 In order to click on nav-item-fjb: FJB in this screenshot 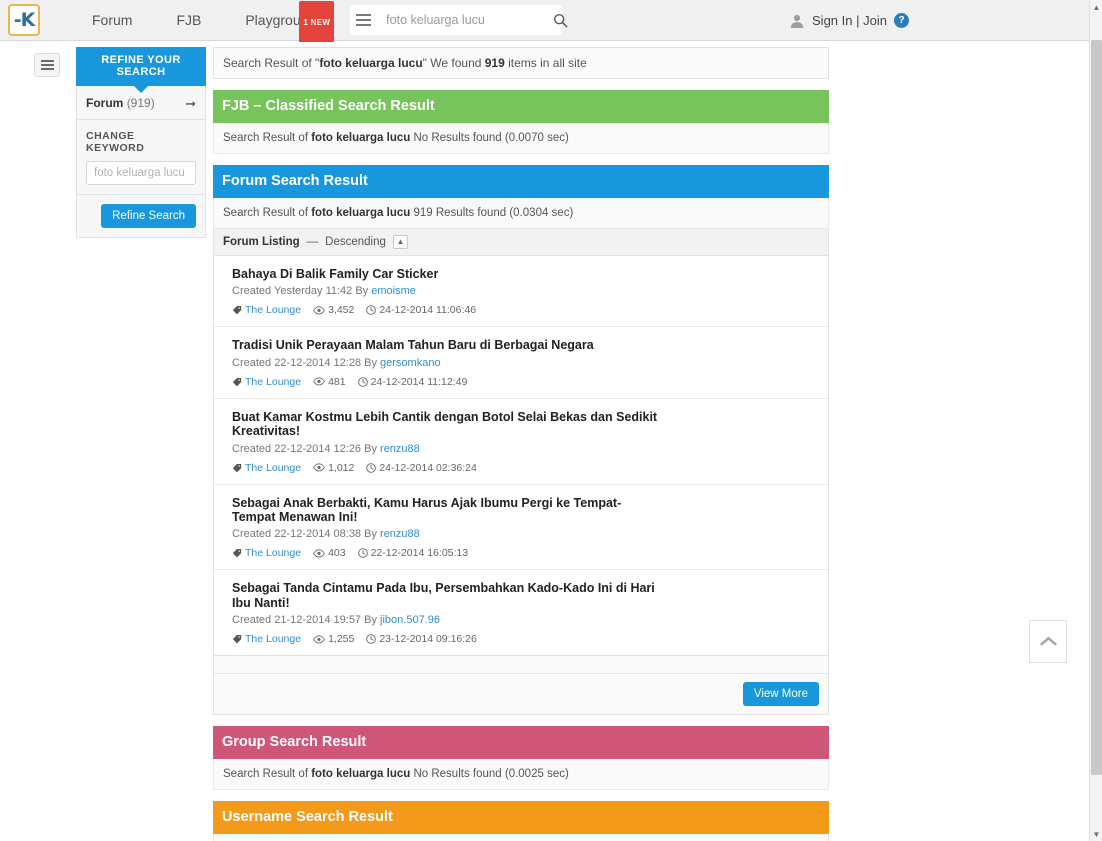, I will do `click(188, 20)`.